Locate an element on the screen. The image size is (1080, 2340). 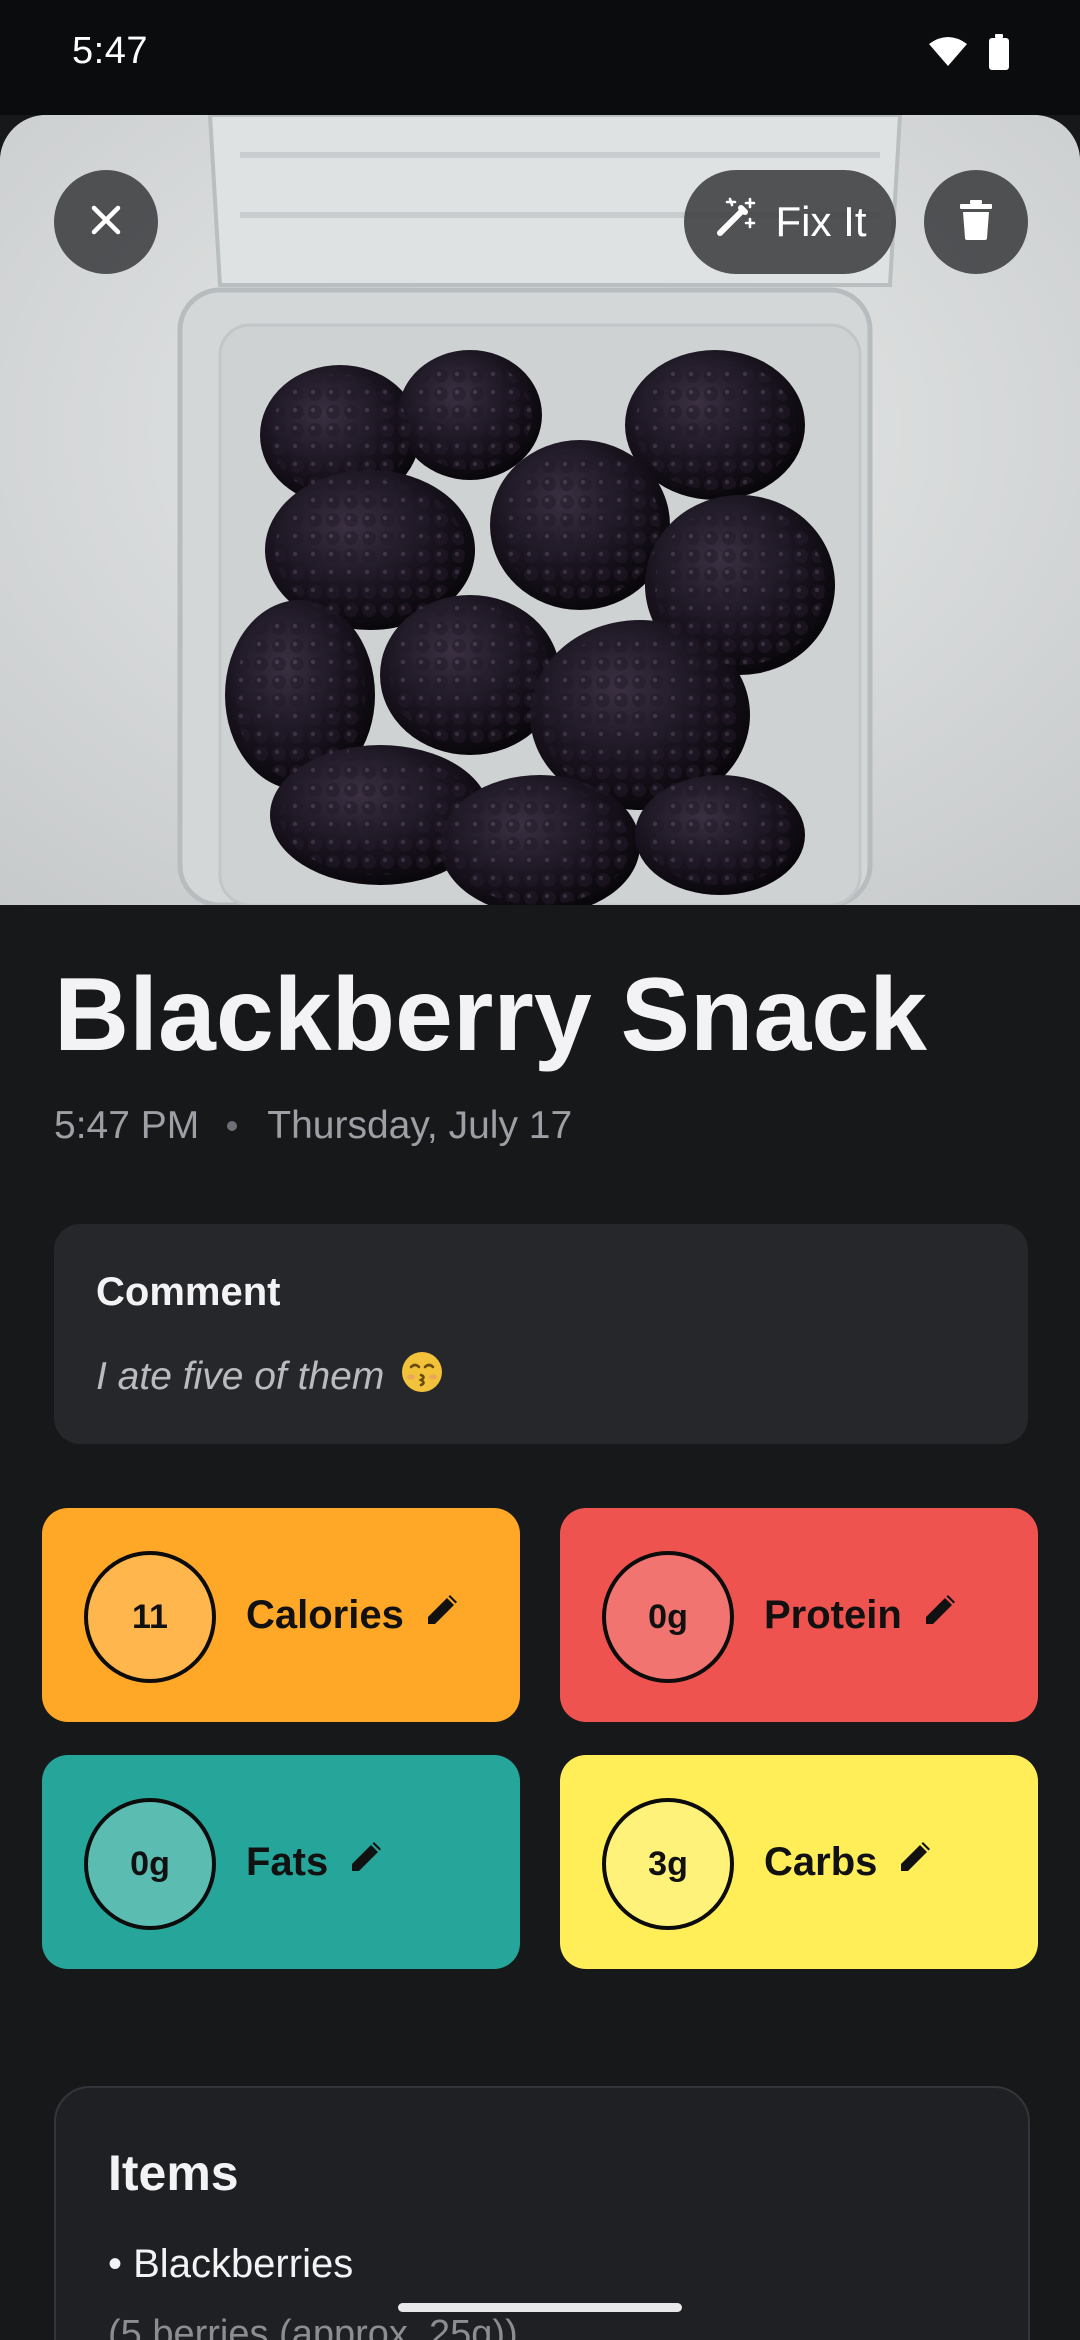
status-icons is located at coordinates (969, 54).